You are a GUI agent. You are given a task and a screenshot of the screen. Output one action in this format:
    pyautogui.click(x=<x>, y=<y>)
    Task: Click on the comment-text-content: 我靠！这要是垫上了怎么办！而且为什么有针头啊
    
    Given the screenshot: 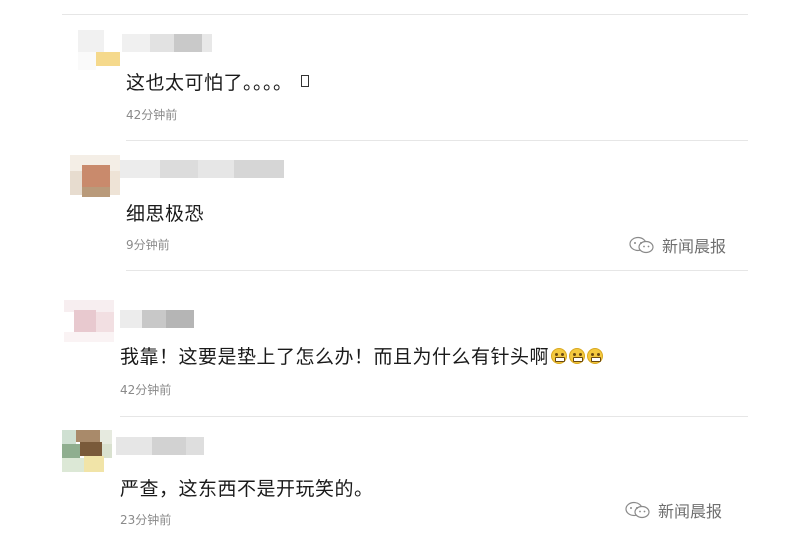 What is the action you would take?
    pyautogui.click(x=335, y=357)
    